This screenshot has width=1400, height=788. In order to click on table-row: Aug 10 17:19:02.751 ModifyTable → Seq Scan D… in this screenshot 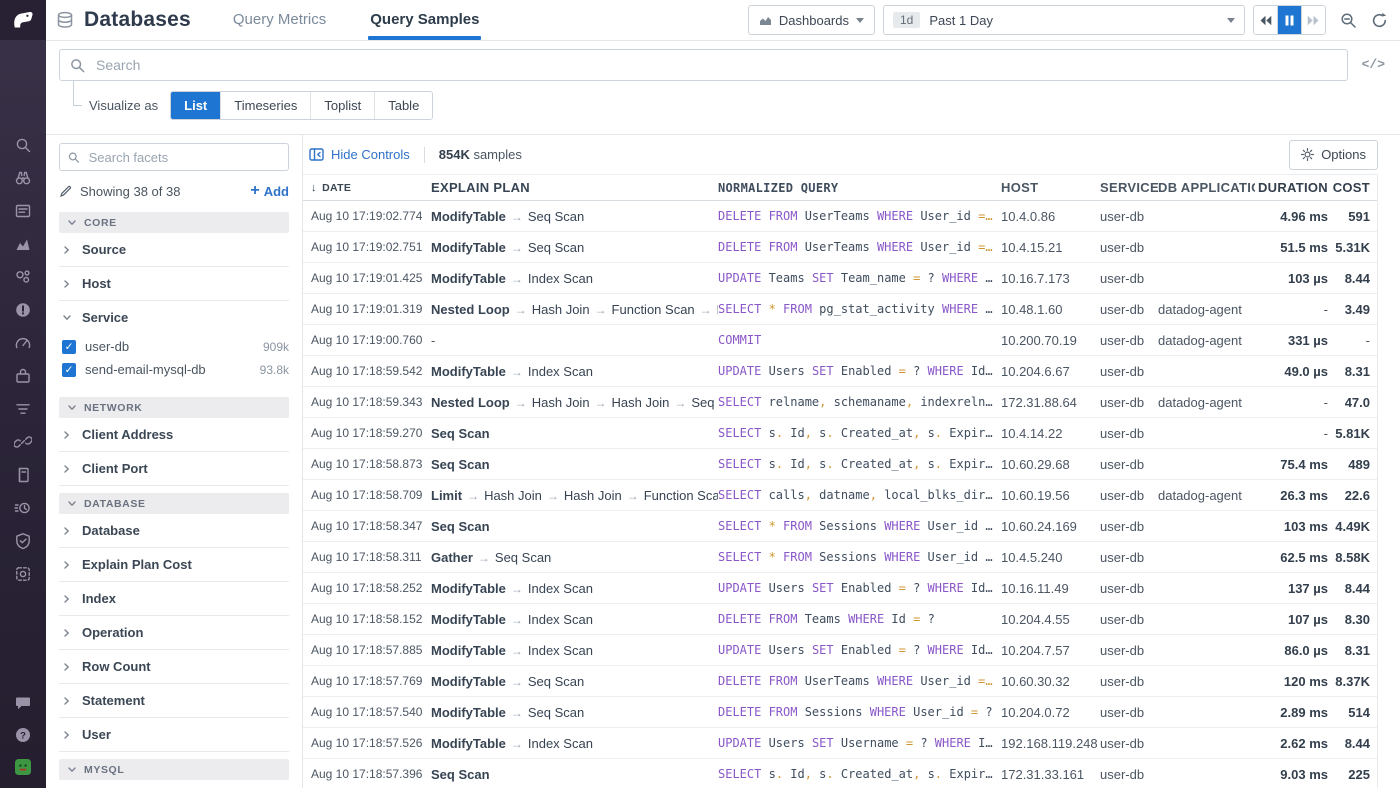, I will do `click(840, 247)`.